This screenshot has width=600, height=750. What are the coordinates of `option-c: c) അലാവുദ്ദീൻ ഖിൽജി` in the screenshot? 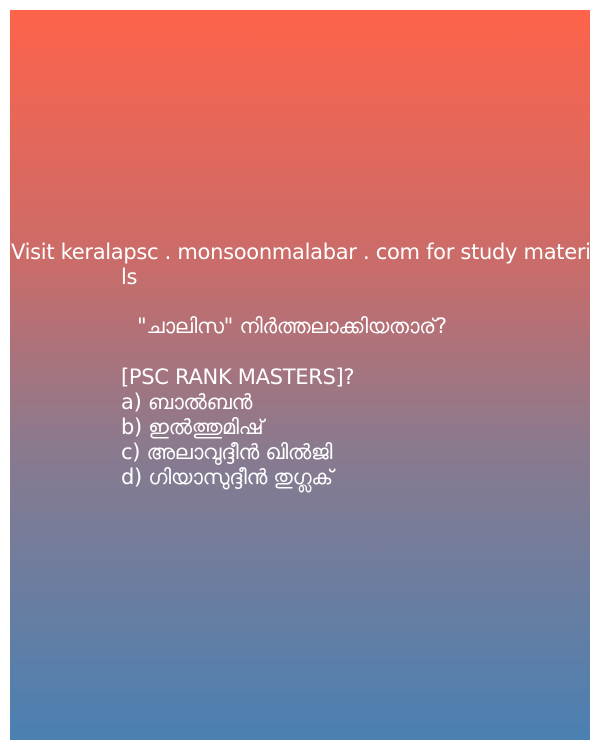 It's located at (227, 452).